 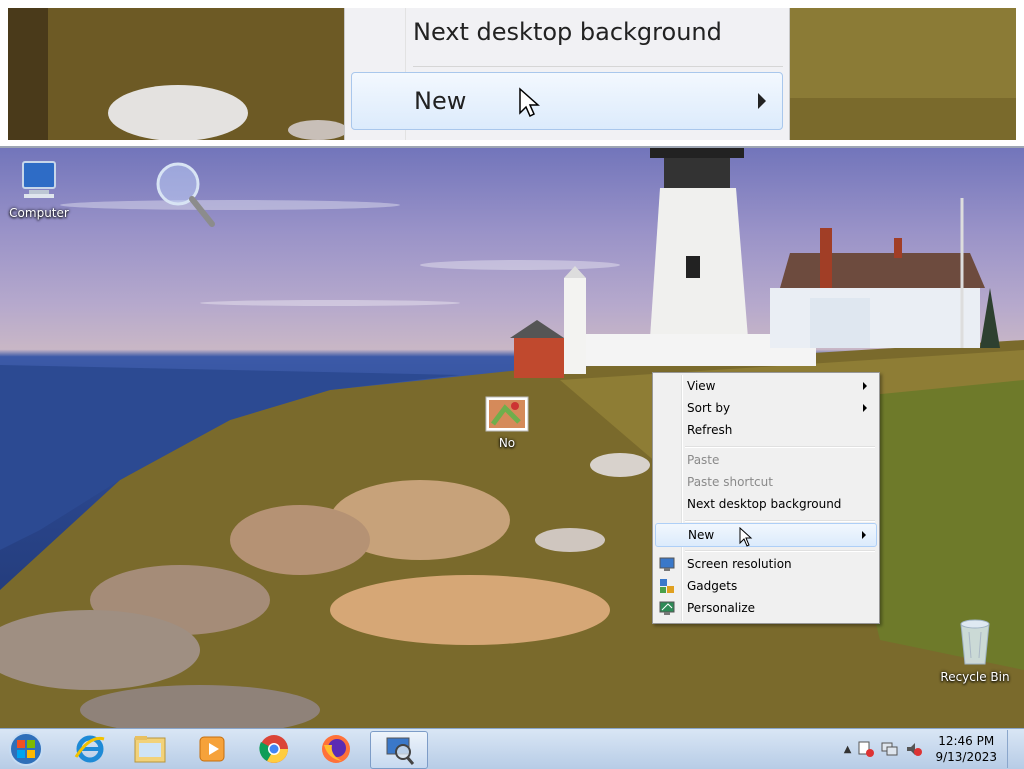 I want to click on menu-item-view: View, so click(x=766, y=386).